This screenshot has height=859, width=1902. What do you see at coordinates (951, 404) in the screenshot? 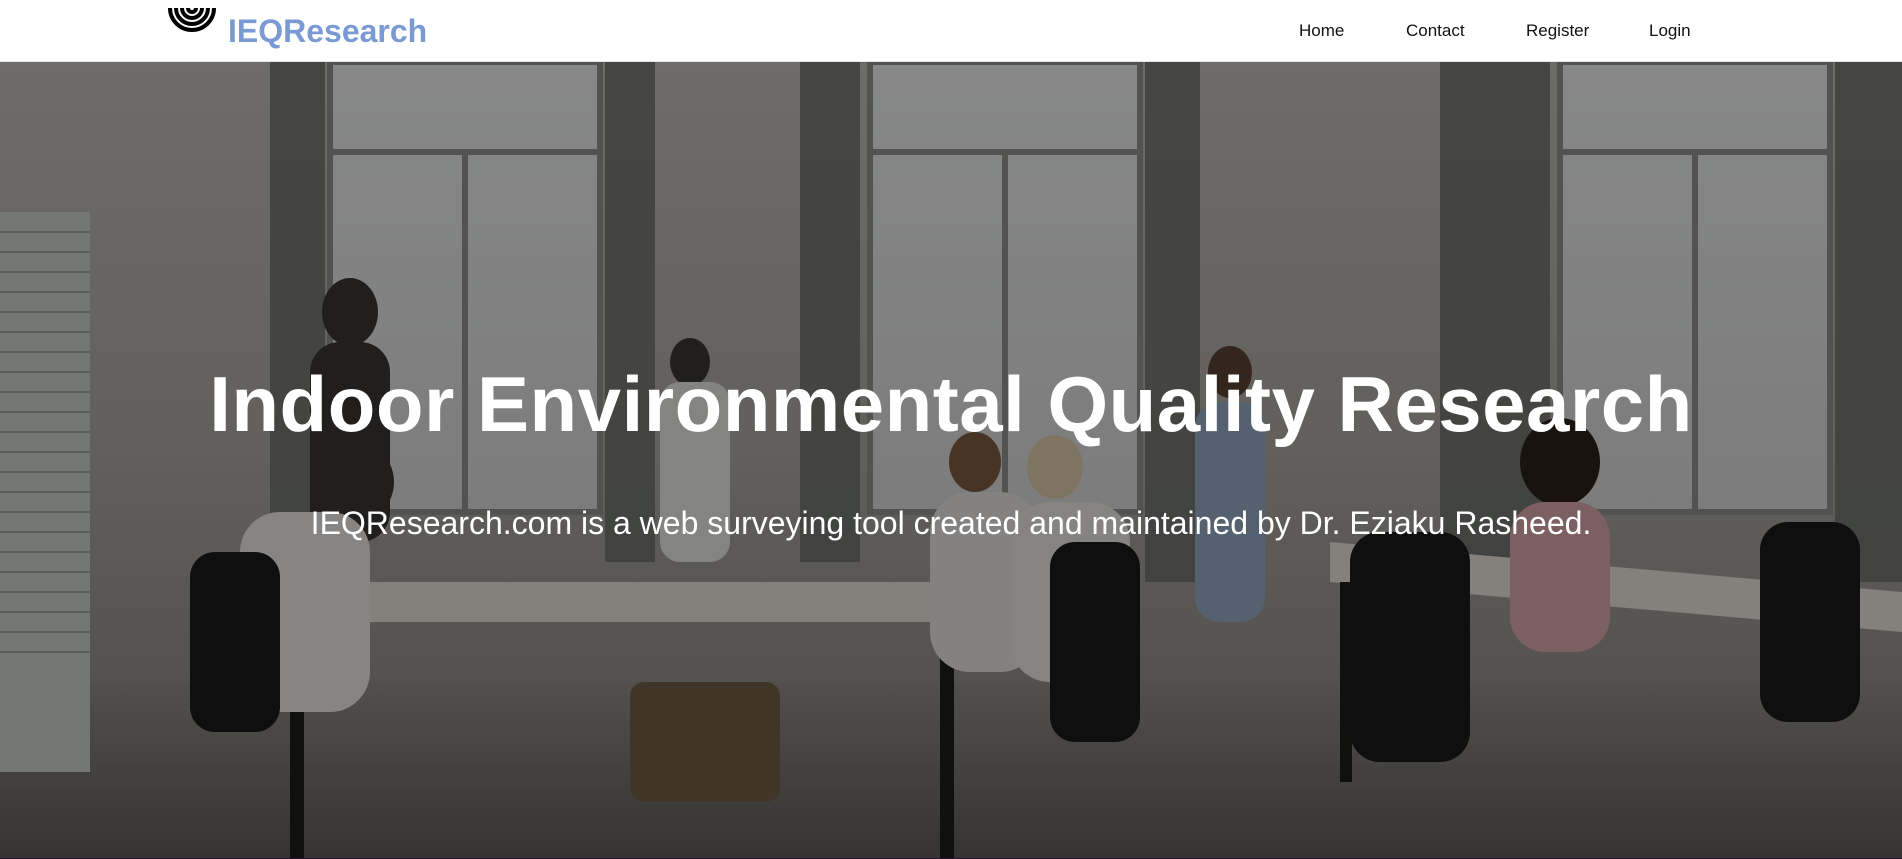
I see `hero-title: Indoor Environmental Quality Research` at bounding box center [951, 404].